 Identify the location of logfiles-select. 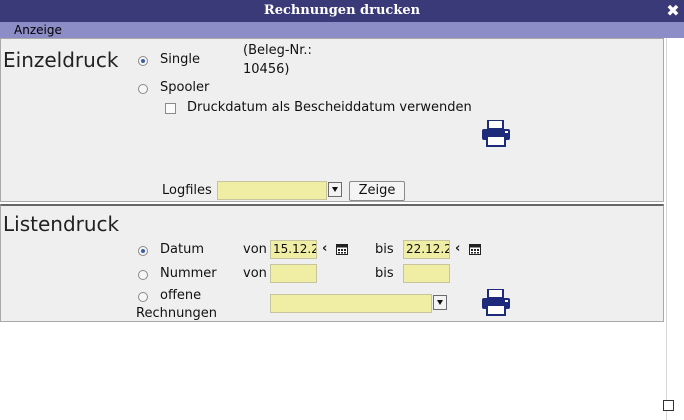
(272, 190).